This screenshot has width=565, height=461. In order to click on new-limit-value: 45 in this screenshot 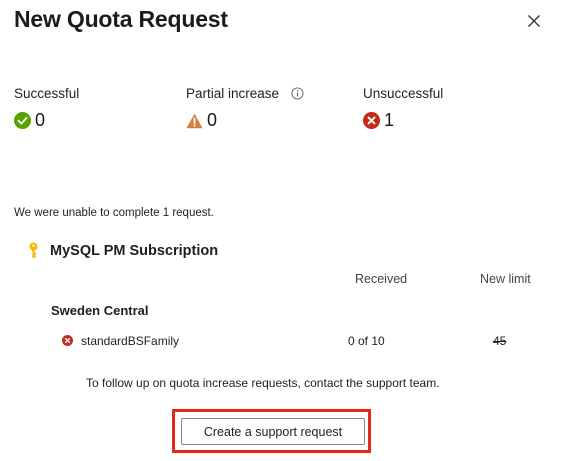, I will do `click(500, 341)`.